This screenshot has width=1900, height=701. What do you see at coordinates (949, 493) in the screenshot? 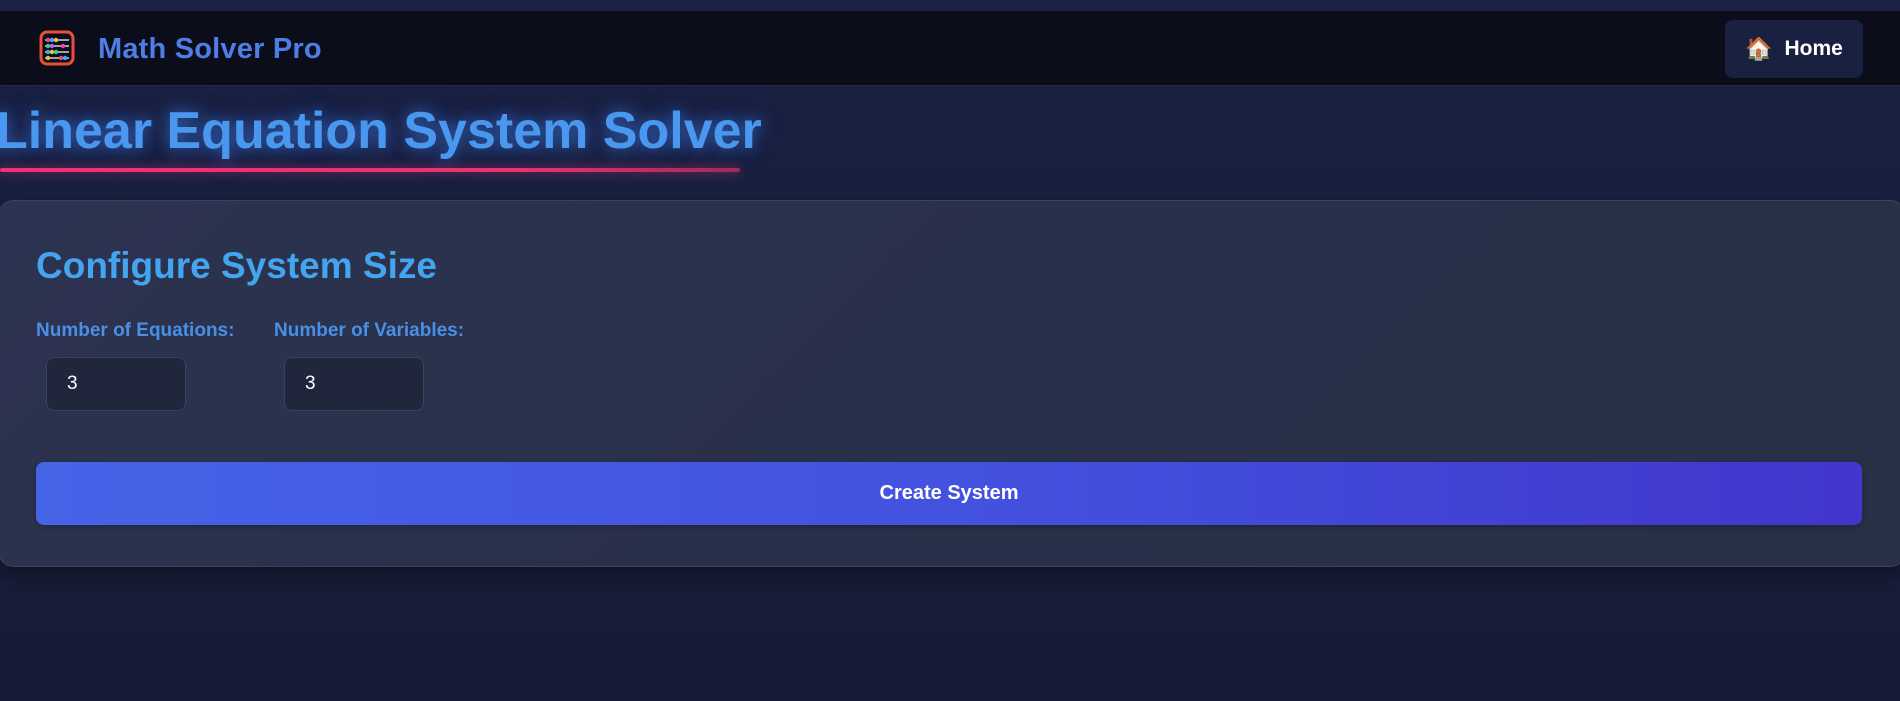
I see `create-system-button: Create System` at bounding box center [949, 493].